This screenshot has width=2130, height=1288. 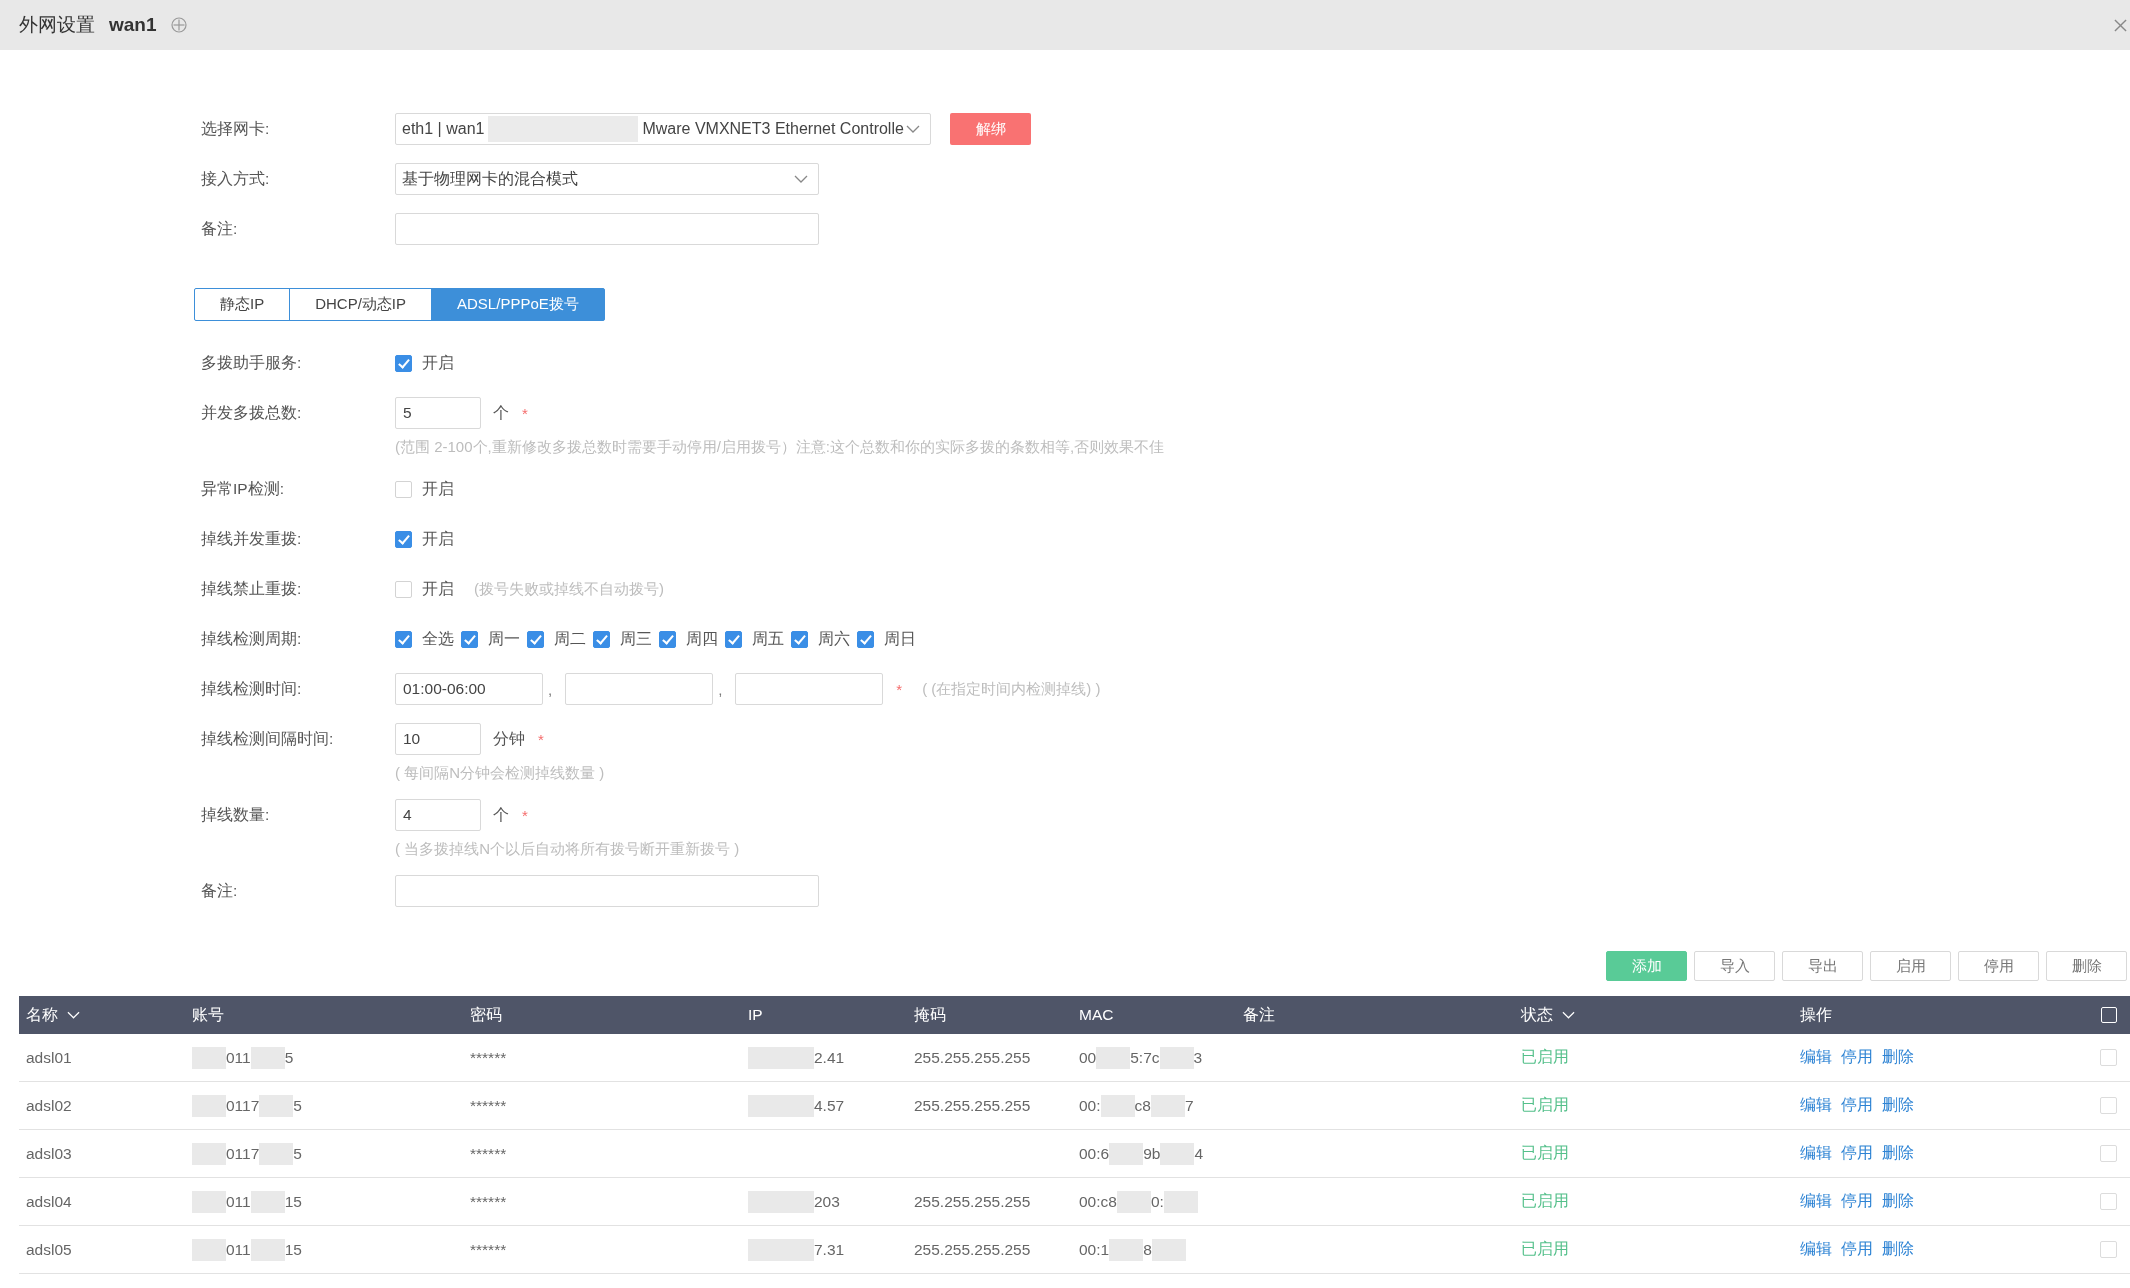 What do you see at coordinates (251, 412) in the screenshot?
I see `field-label: 并发多拨总数:` at bounding box center [251, 412].